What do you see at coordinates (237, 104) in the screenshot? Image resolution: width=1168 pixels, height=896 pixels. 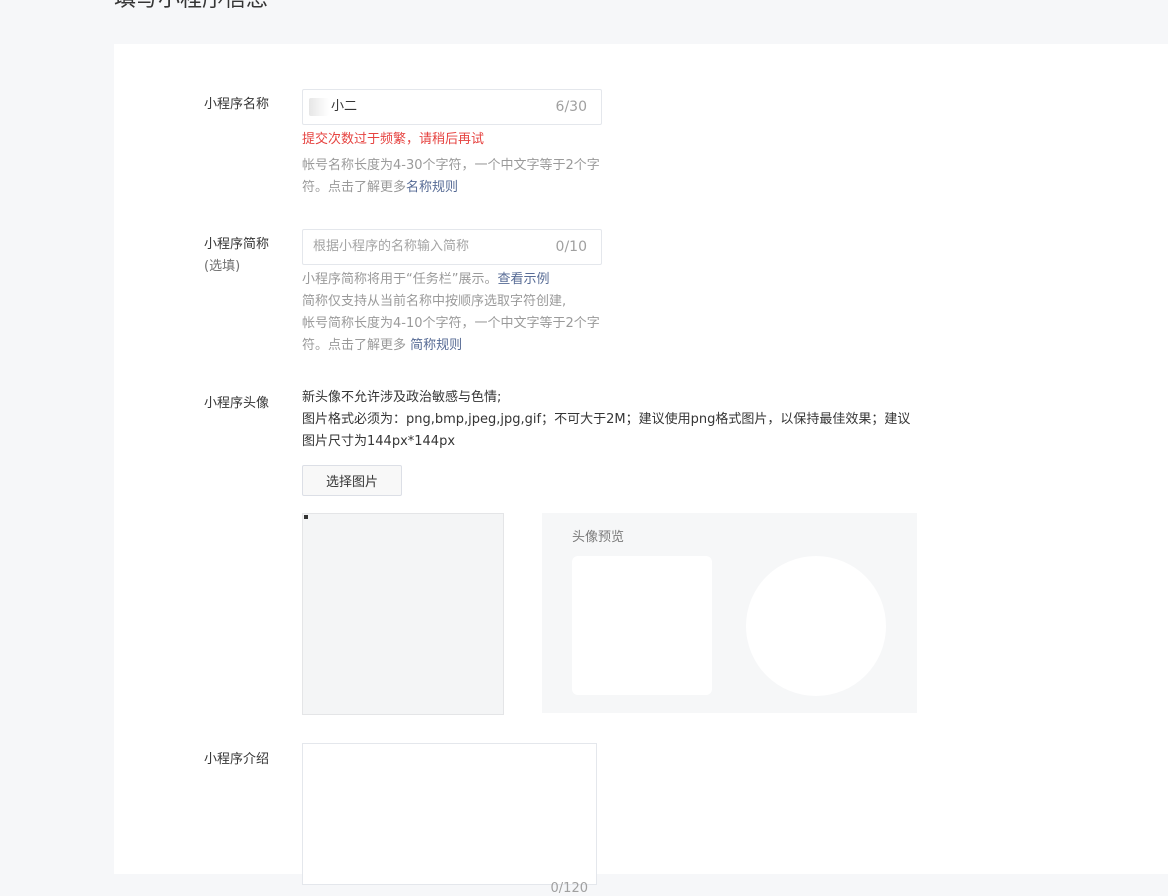 I see `name-label: 小程序名称` at bounding box center [237, 104].